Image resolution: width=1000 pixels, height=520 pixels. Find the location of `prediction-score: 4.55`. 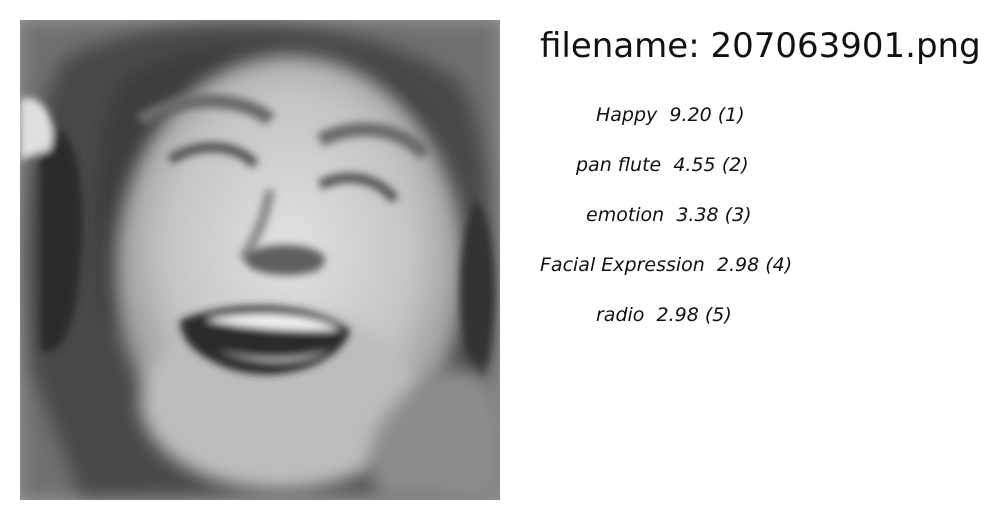

prediction-score: 4.55 is located at coordinates (694, 165).